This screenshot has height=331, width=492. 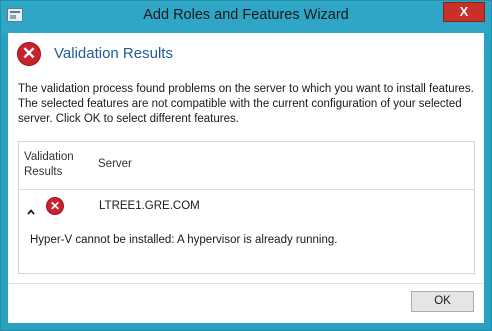 I want to click on header-divider, so click(x=246, y=189).